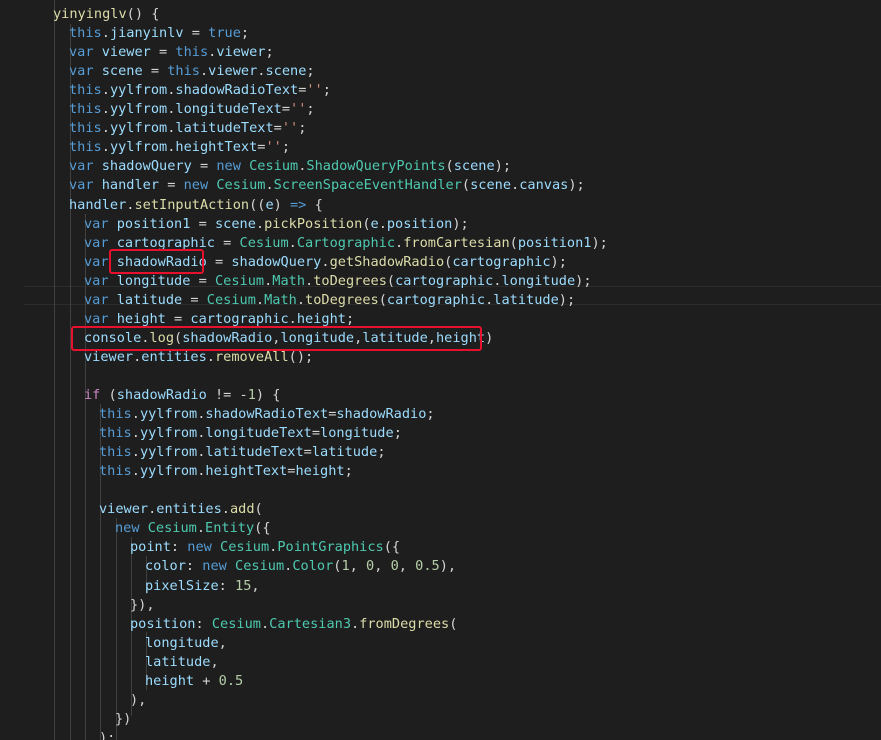 The height and width of the screenshot is (740, 881). What do you see at coordinates (440, 566) in the screenshot?
I see `code-line: color: new Cesium.Color(1, 0, 0, 0.5),` at bounding box center [440, 566].